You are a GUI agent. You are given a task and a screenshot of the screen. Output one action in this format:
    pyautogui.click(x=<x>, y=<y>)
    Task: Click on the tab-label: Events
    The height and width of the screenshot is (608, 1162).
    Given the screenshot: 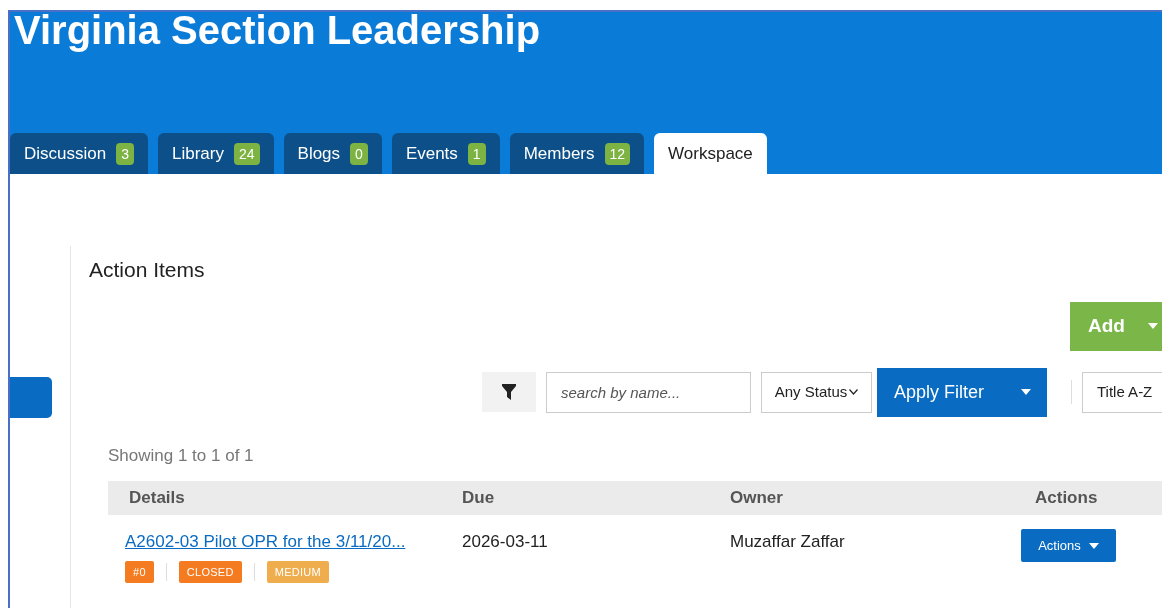 What is the action you would take?
    pyautogui.click(x=431, y=153)
    